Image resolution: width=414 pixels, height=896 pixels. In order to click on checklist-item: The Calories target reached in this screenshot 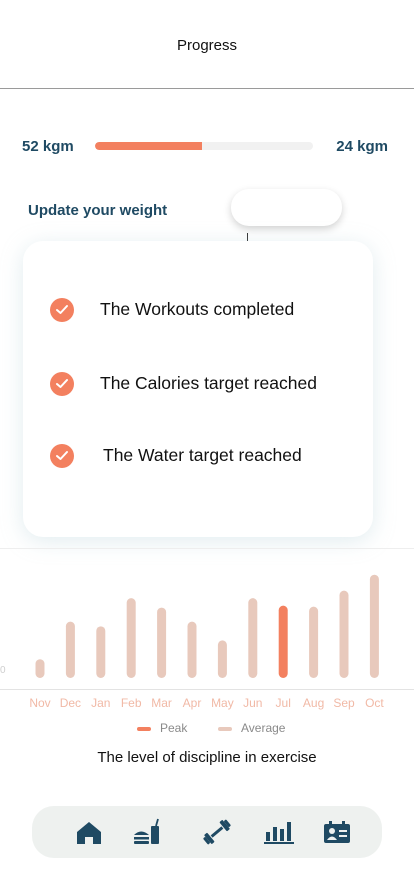, I will do `click(198, 384)`.